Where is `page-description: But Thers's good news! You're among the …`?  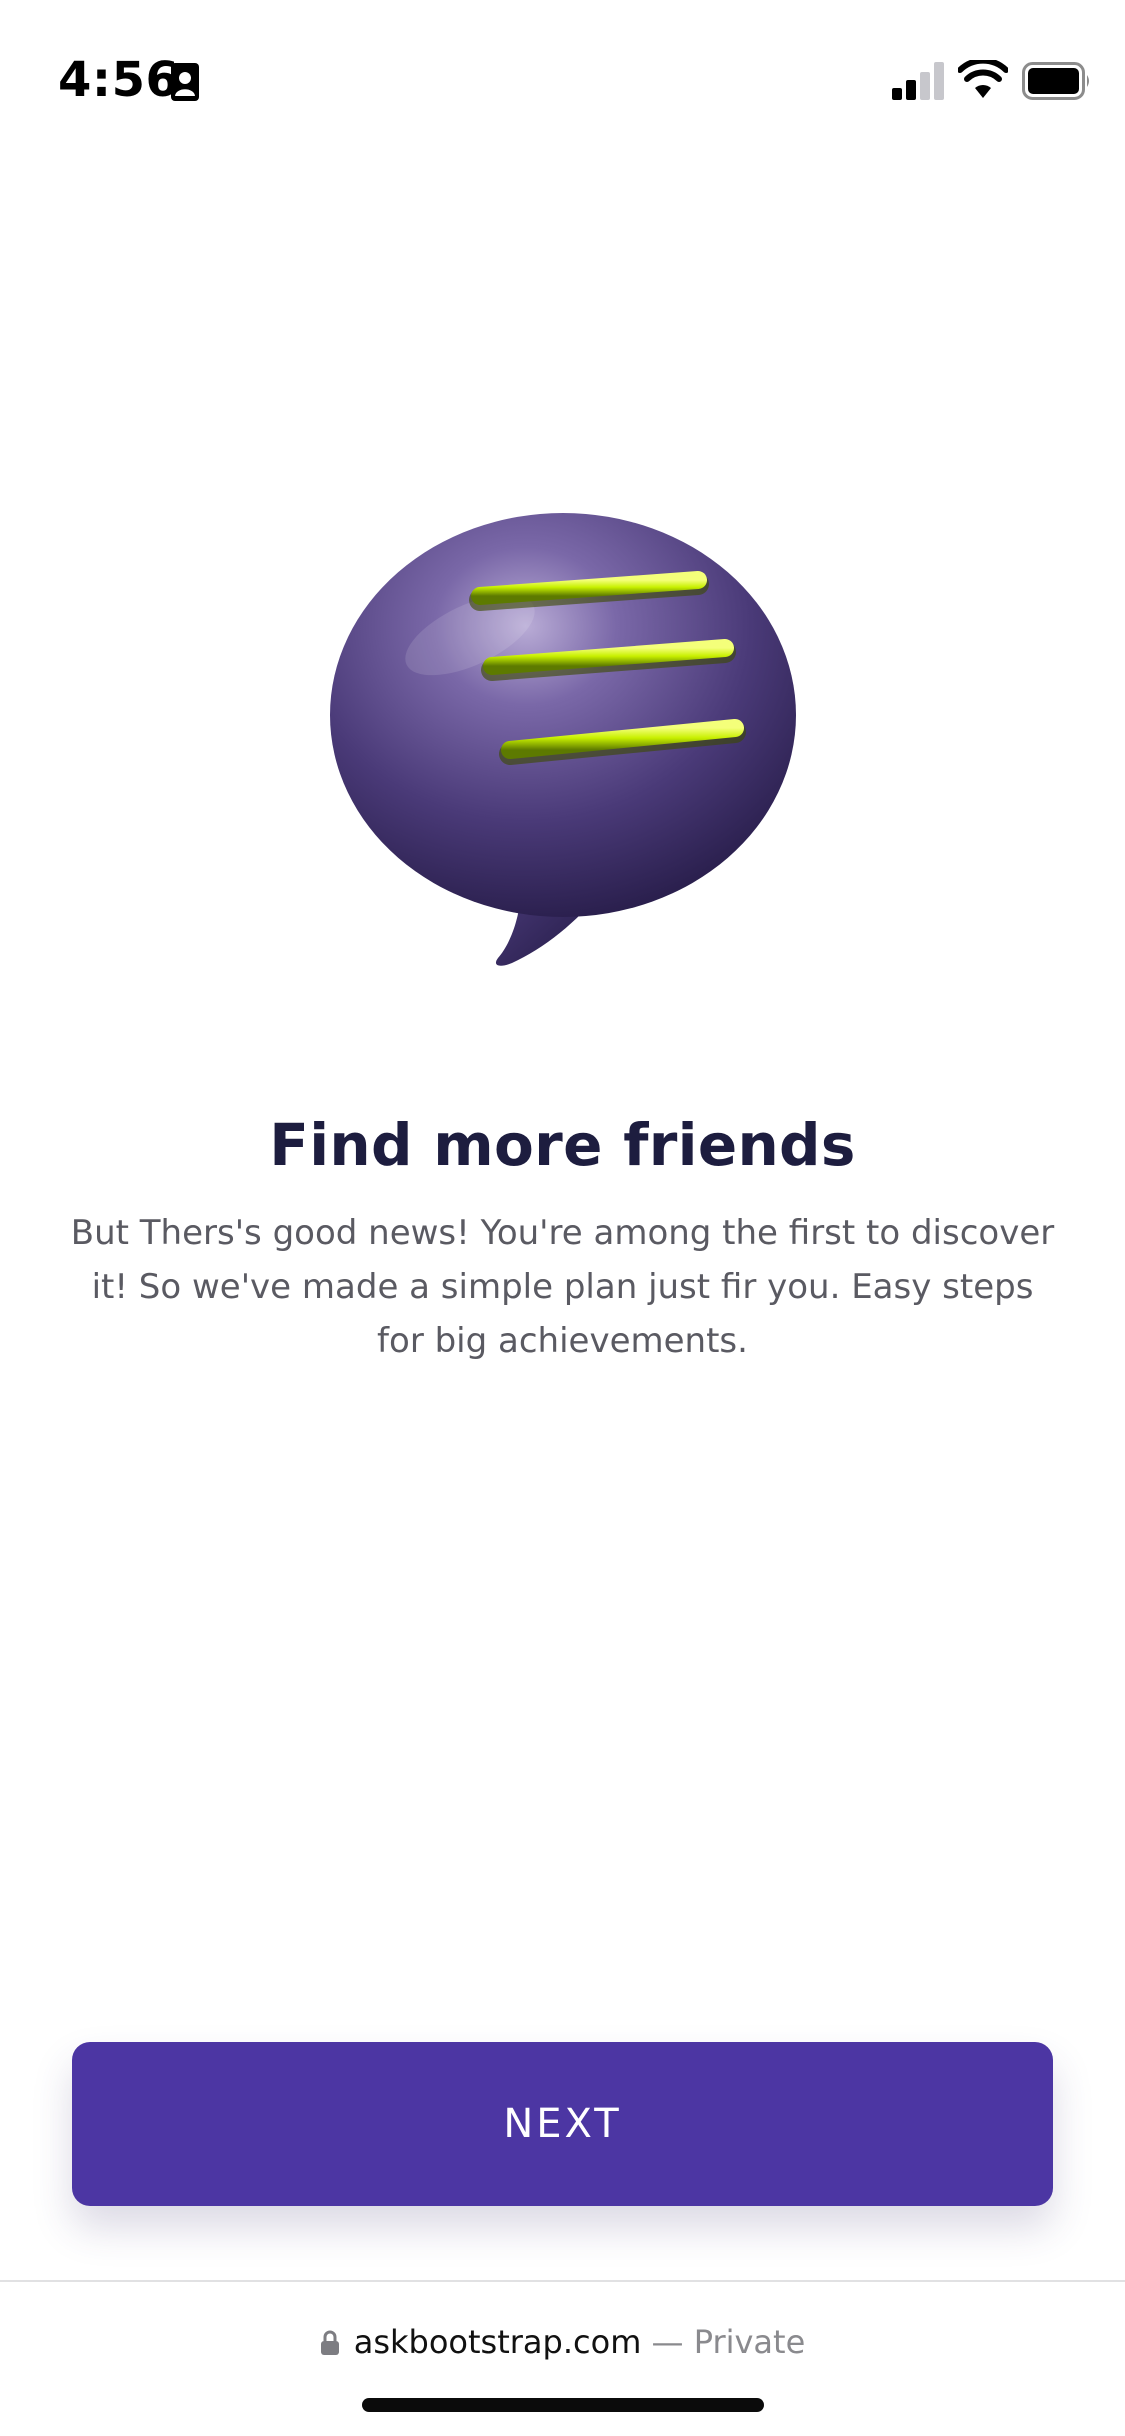 page-description: But Thers's good news! You're among the … is located at coordinates (562, 1287).